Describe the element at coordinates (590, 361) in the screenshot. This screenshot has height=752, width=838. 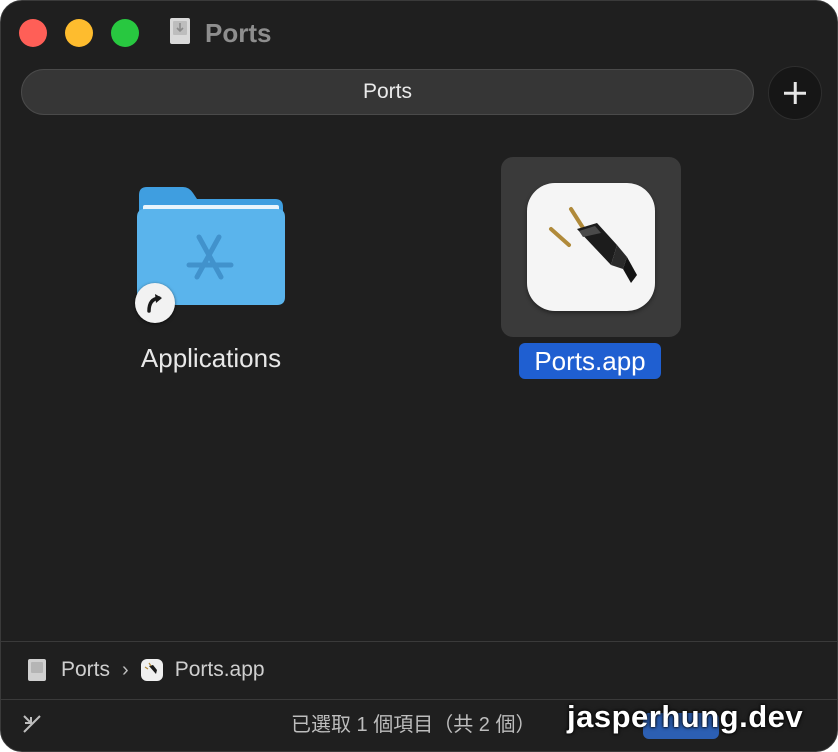
I see `item-label-selected: Ports.app` at that location.